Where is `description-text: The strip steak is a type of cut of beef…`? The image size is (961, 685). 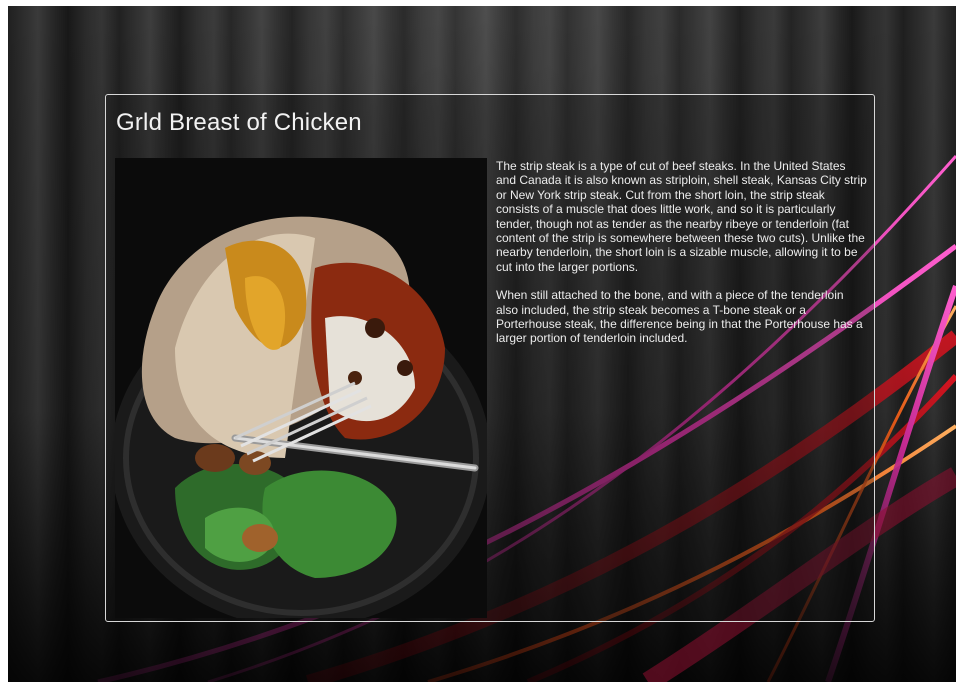 description-text: The strip steak is a type of cut of beef… is located at coordinates (682, 259).